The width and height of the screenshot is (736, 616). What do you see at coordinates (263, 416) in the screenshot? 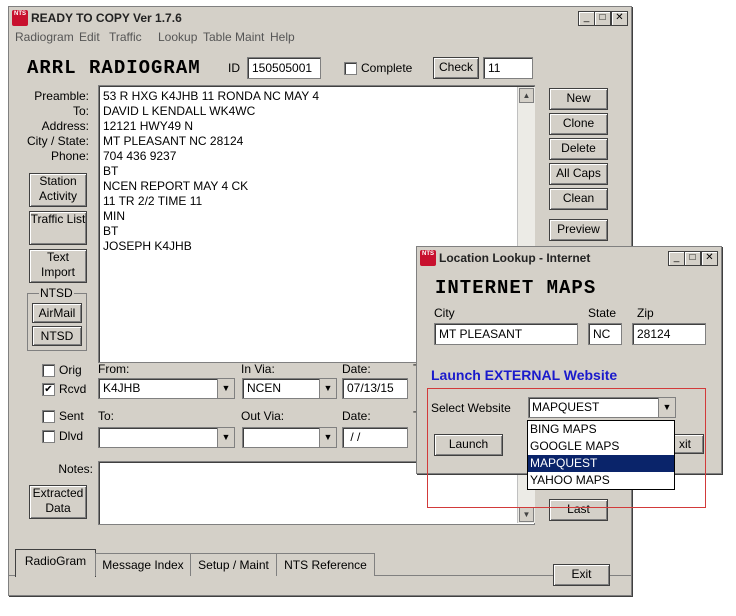
I see `out-via-label: Out Via:` at bounding box center [263, 416].